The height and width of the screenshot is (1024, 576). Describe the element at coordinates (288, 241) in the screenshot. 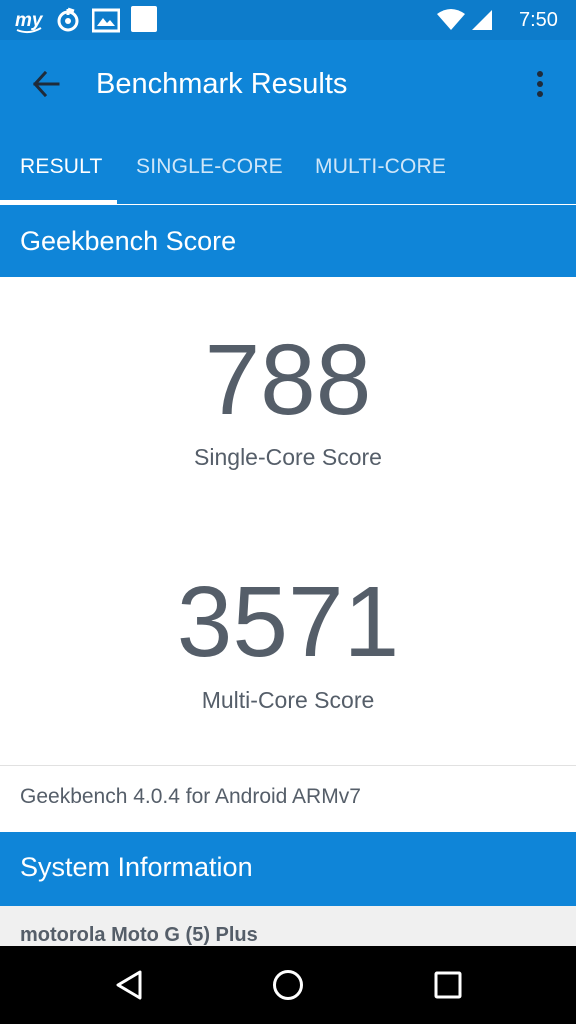

I see `geekbench-score-header: Geekbench Score` at that location.